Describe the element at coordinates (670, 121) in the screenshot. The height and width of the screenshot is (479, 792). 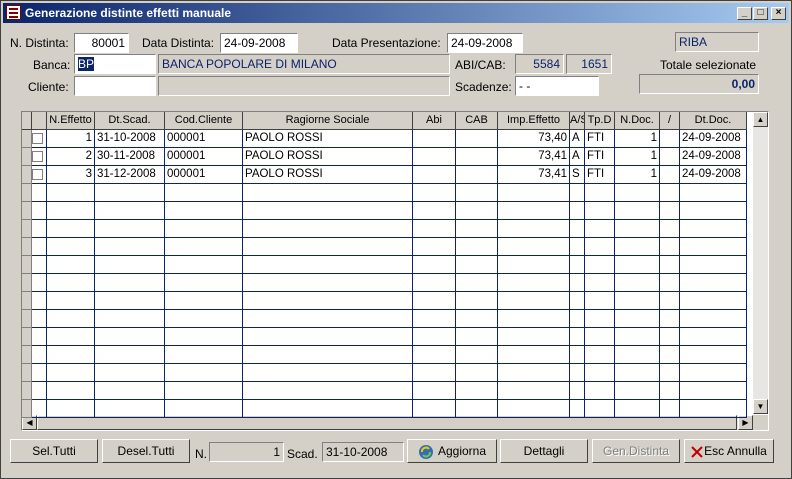
I see `column-header: /` at that location.